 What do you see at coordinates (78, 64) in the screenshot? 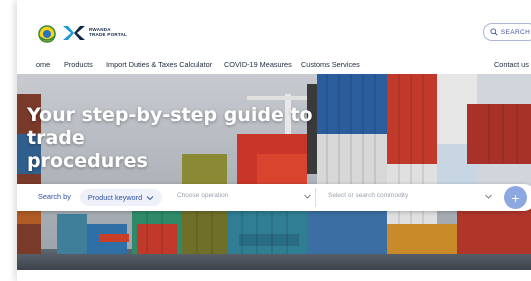
I see `nav-item-products: Products` at bounding box center [78, 64].